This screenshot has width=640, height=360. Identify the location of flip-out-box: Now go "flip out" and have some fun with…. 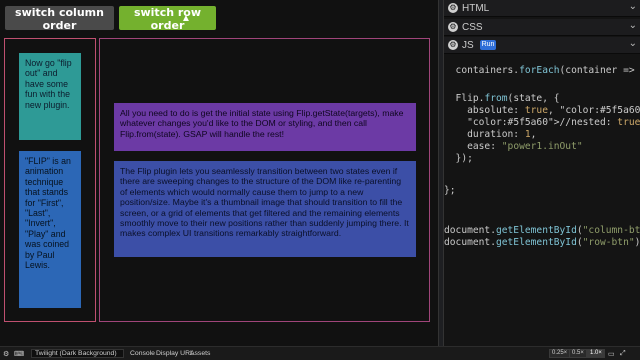
(50, 96).